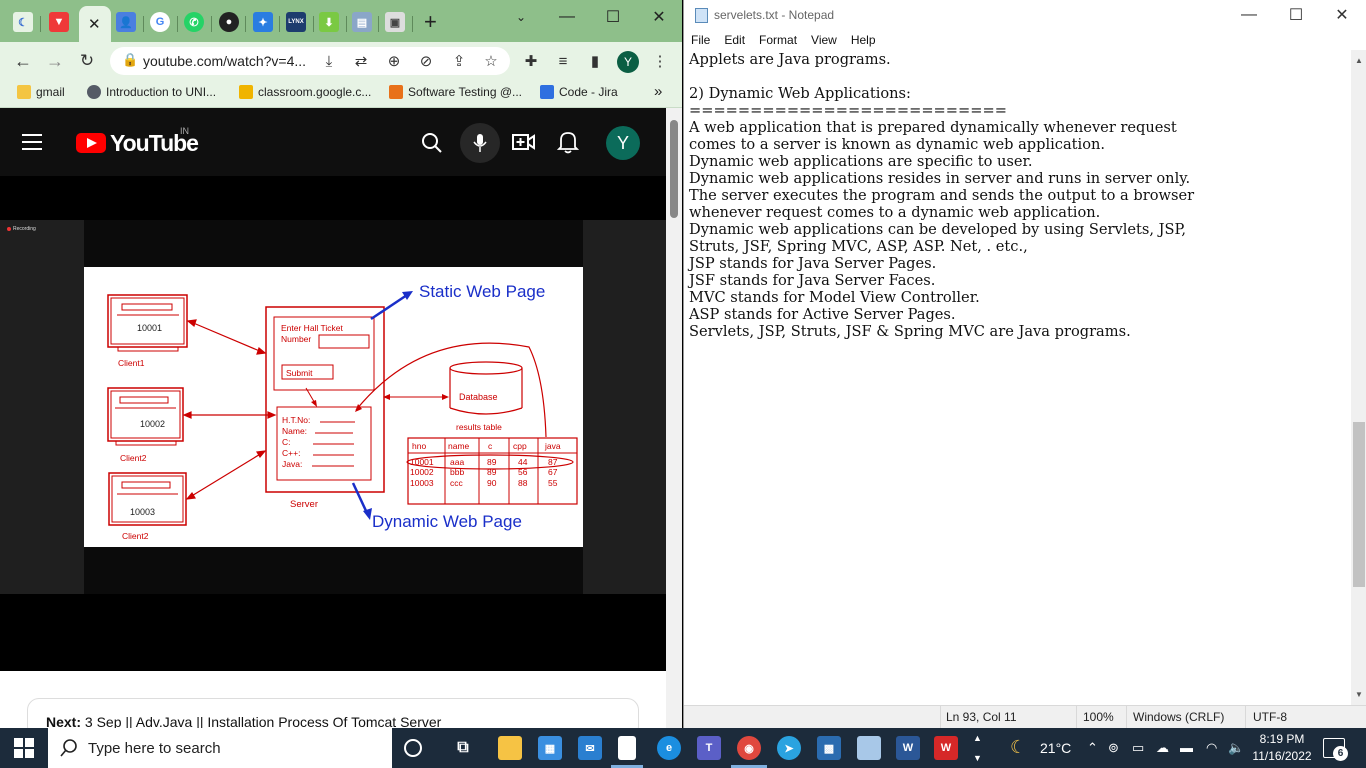 The width and height of the screenshot is (1366, 768). Describe the element at coordinates (524, 142) in the screenshot. I see `create-video-icon` at that location.